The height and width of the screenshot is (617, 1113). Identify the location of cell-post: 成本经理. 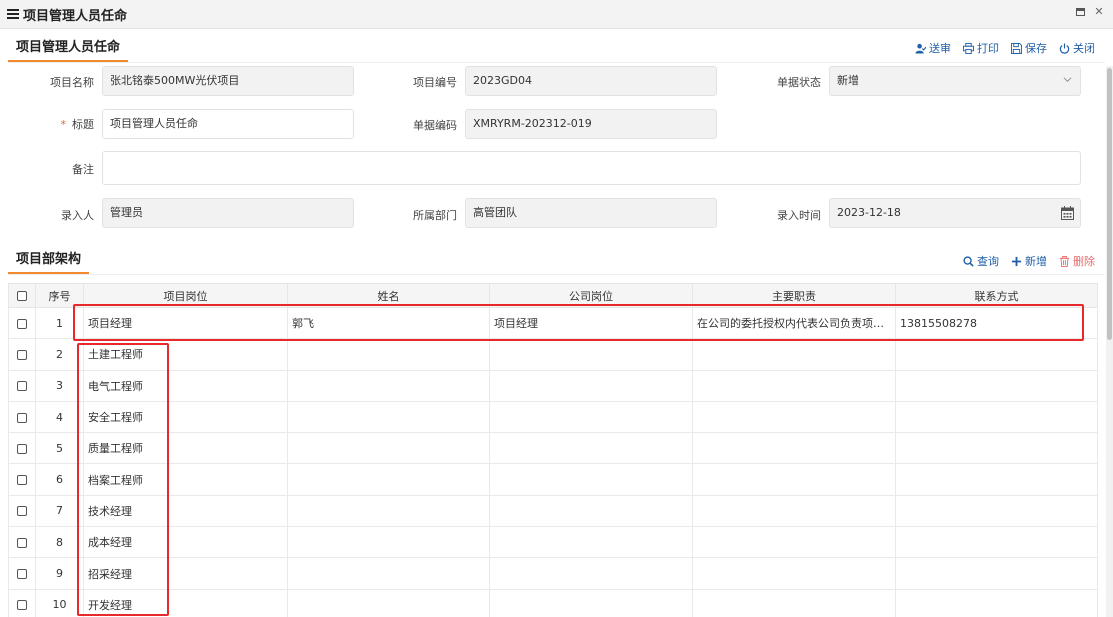
(185, 542).